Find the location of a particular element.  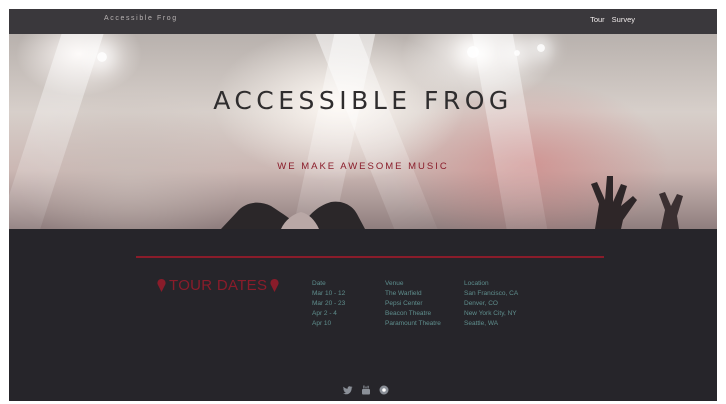

top-navbar: Accessible Frog Tour Survey is located at coordinates (363, 21).